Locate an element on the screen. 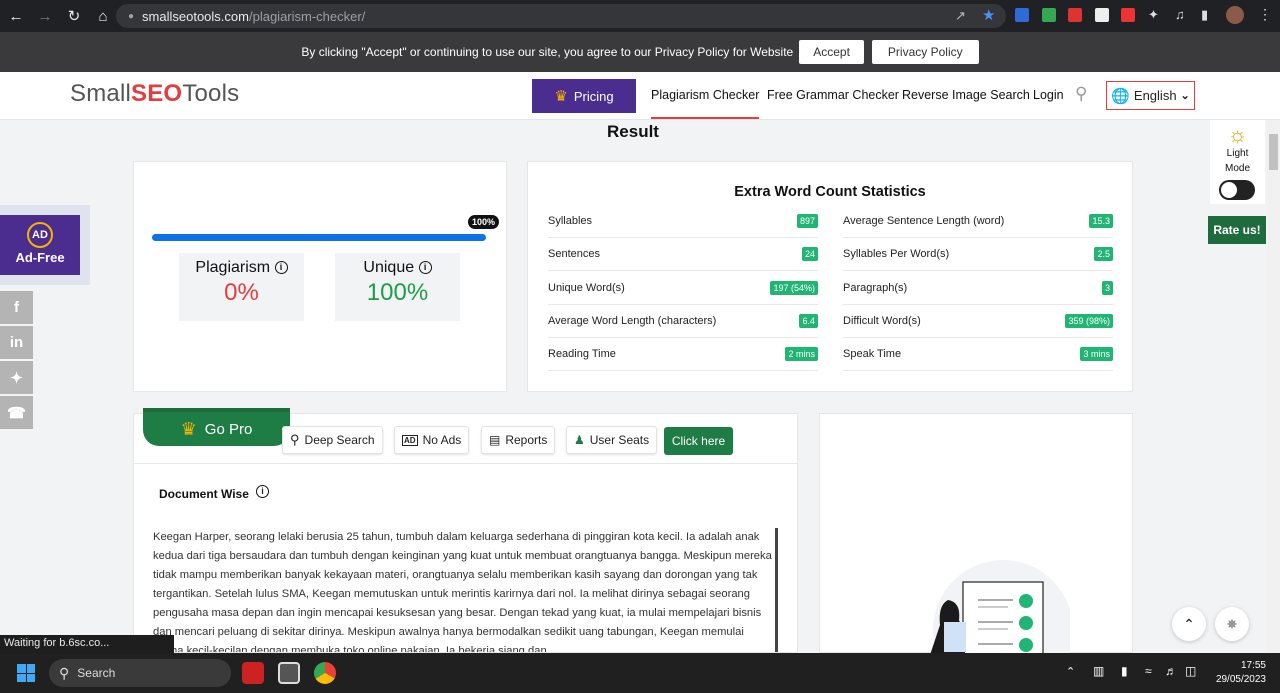  globe-icon: 🌐 is located at coordinates (1120, 96).